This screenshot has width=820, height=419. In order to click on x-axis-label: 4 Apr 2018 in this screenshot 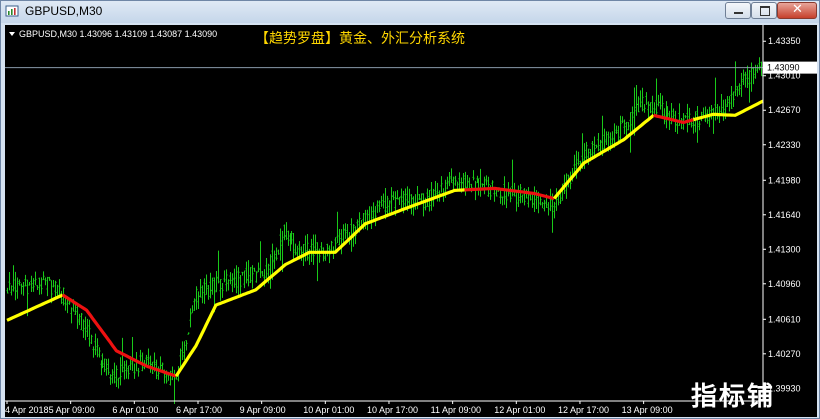, I will do `click(27, 410)`.